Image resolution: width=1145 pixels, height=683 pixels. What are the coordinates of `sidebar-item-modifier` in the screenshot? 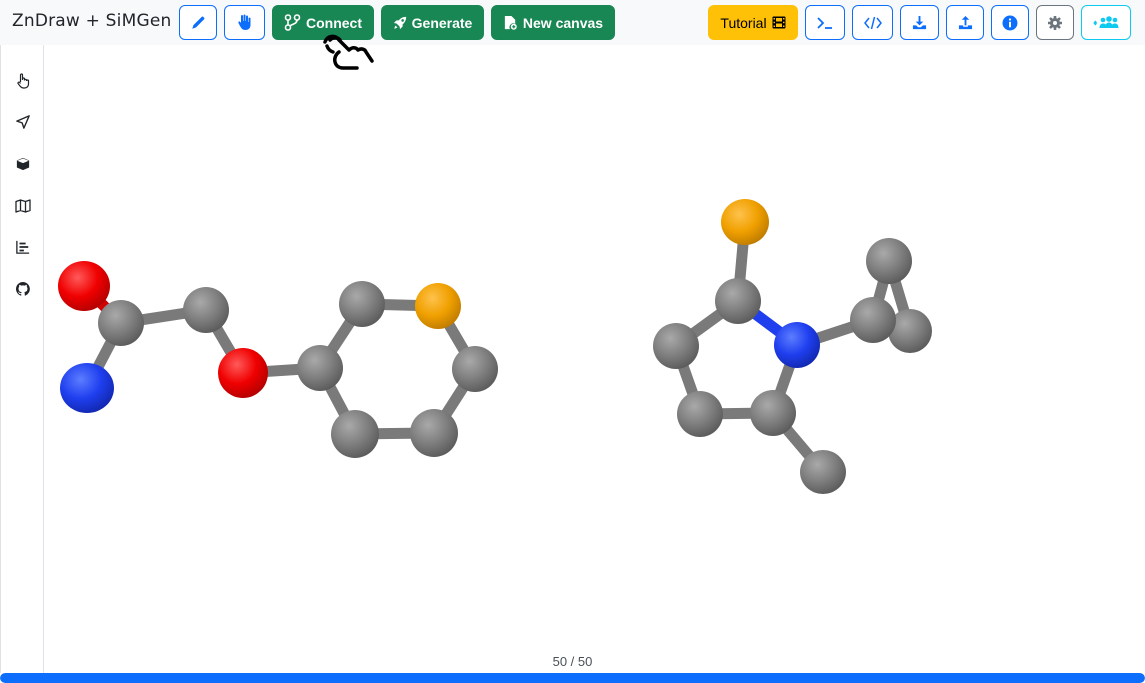 It's located at (23, 164).